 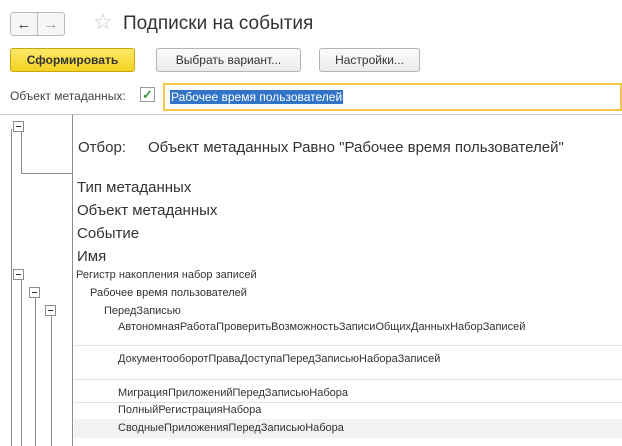 I want to click on report-filter-label: Отбор:, so click(x=102, y=147).